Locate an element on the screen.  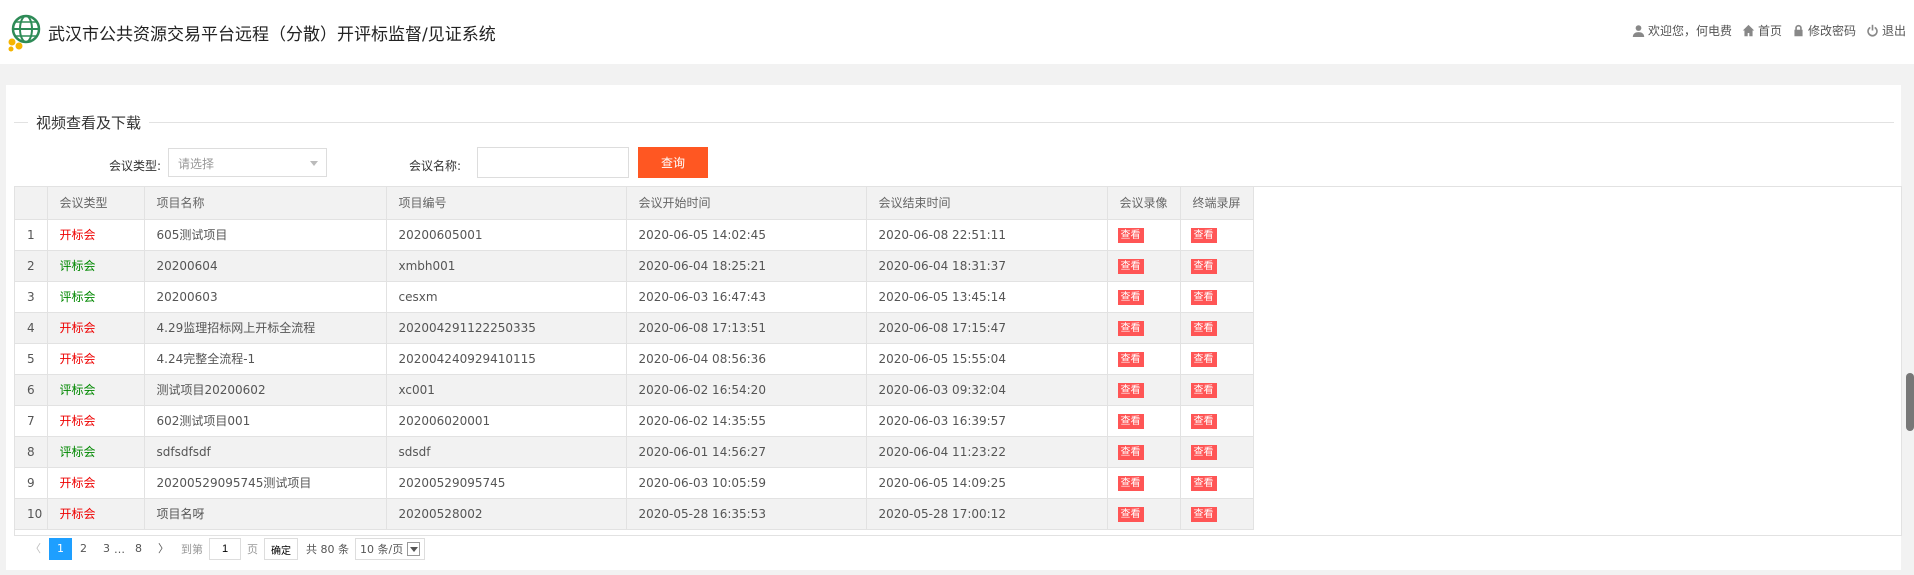
row-project-code: xmbh001 is located at coordinates (506, 266).